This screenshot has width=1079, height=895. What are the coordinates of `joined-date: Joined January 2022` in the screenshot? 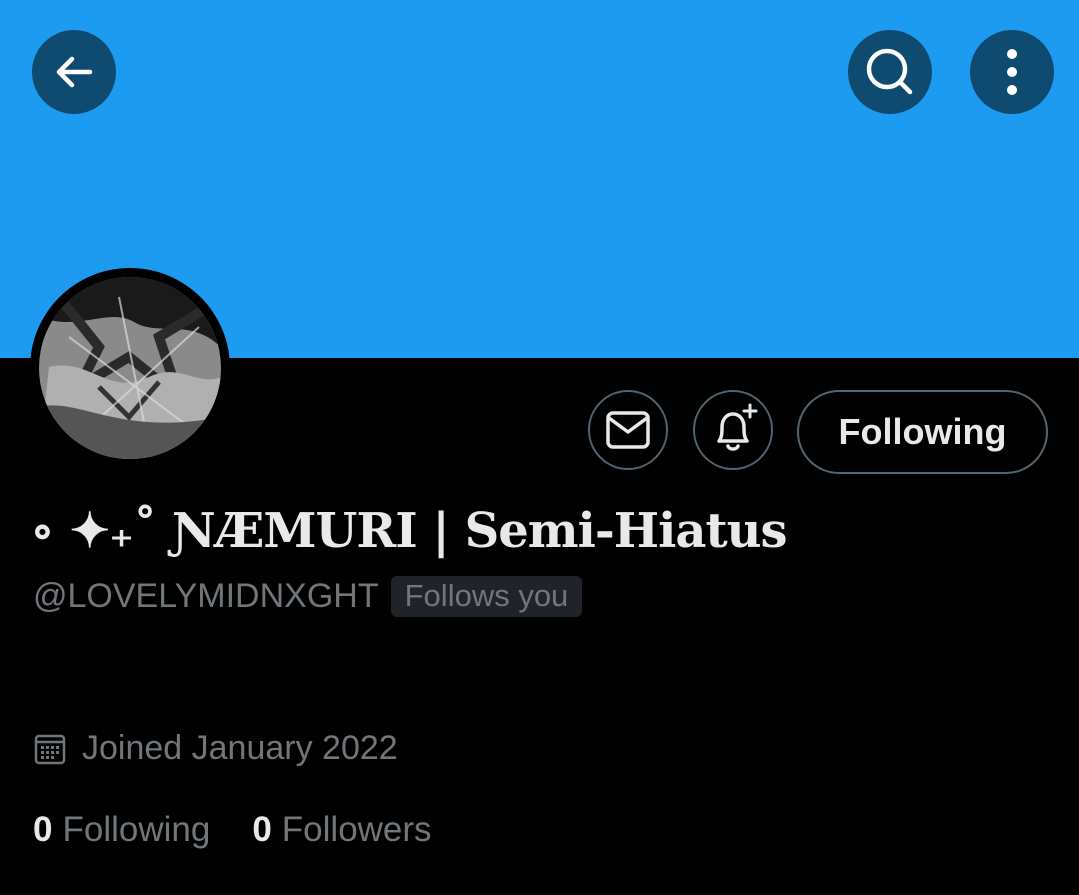 It's located at (216, 748).